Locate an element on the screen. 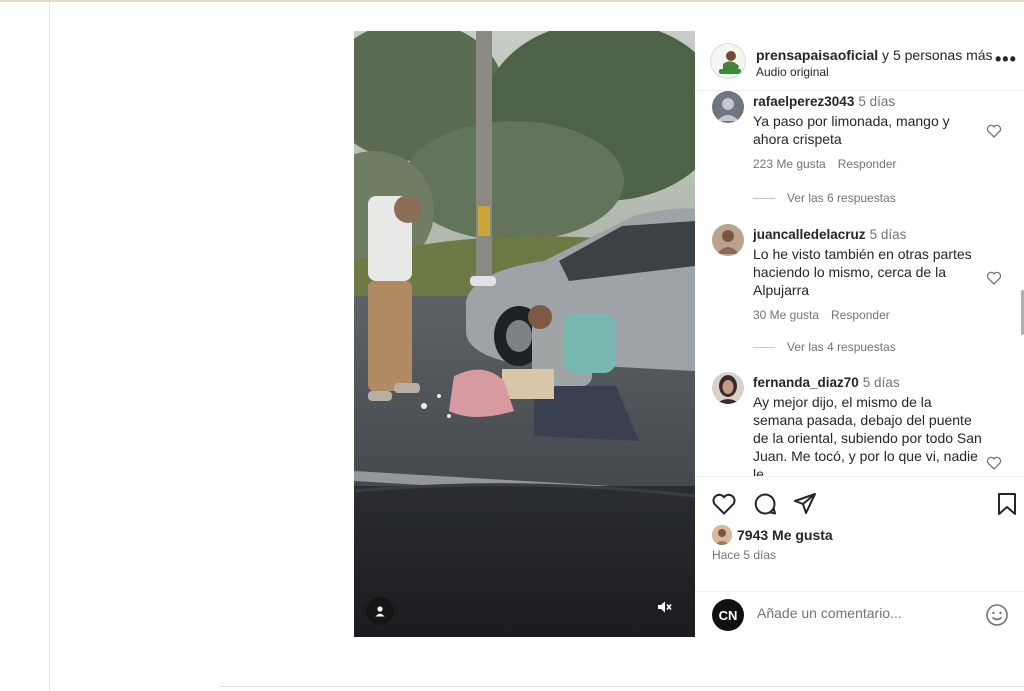 This screenshot has height=691, width=1024. comment-username: juancalledelacruz 5 días is located at coordinates (829, 234).